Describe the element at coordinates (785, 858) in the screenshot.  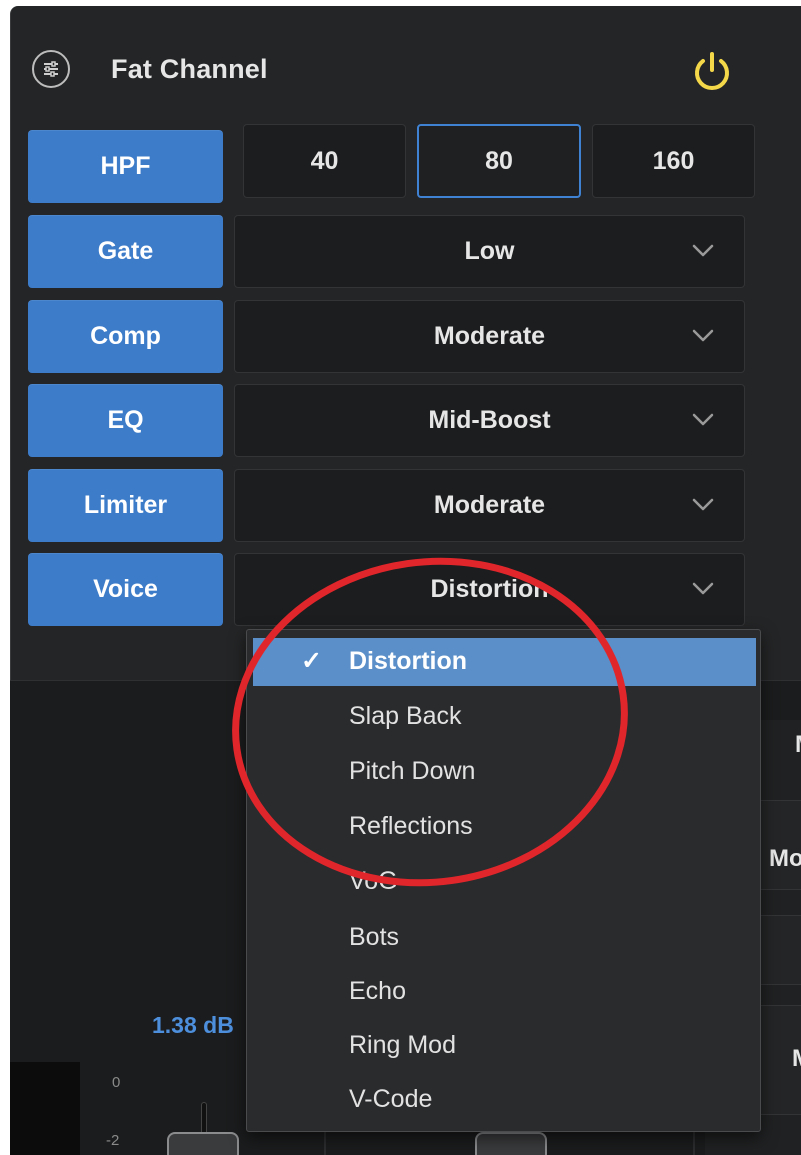
I see `right-panel-fragment: Mo` at that location.